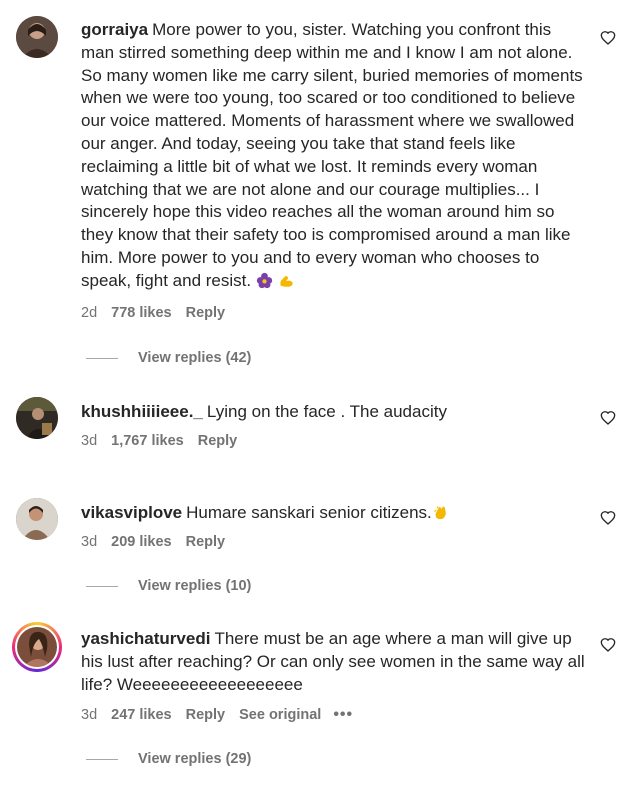 The width and height of the screenshot is (620, 799). I want to click on comment-likes: 778 likes, so click(141, 313).